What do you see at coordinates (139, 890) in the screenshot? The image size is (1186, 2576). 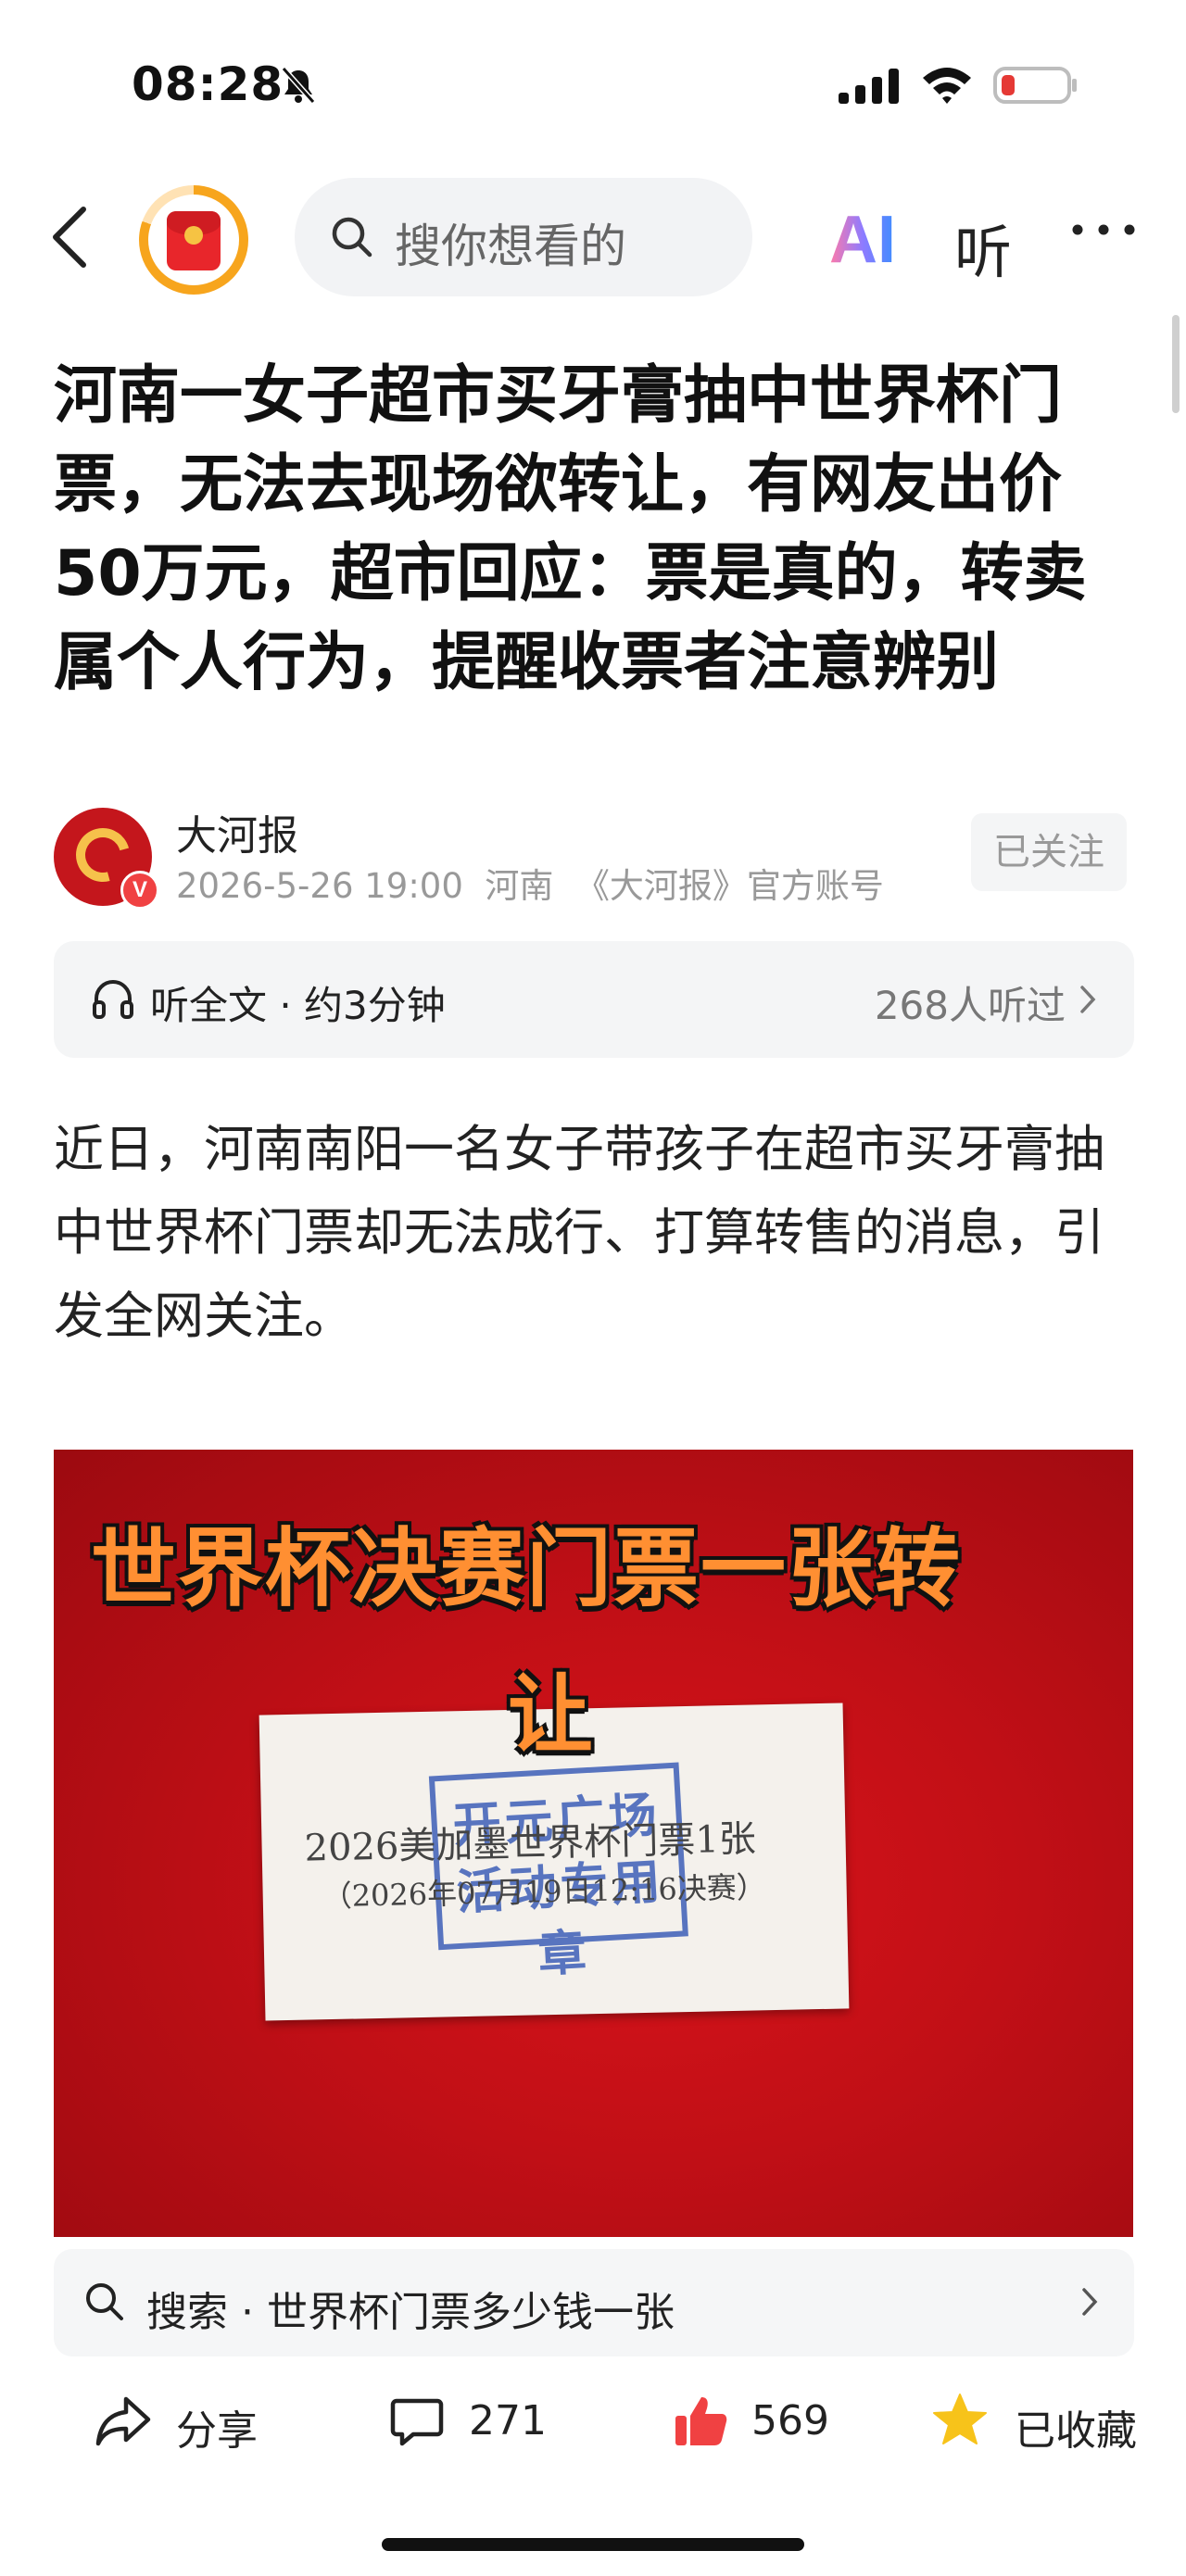 I see `verified-badge: V` at bounding box center [139, 890].